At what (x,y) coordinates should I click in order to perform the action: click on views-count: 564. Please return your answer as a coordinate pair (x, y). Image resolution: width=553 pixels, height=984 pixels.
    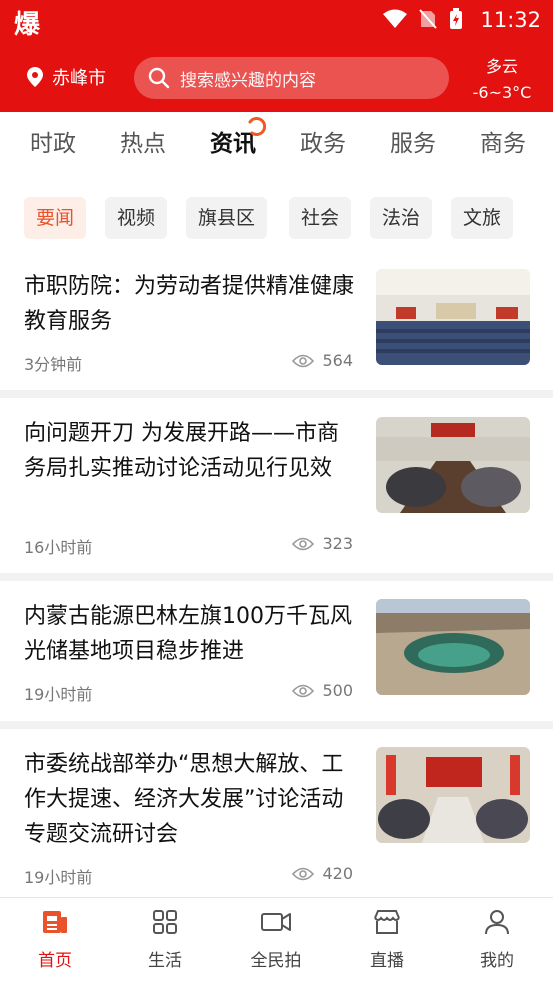
    Looking at the image, I should click on (337, 360).